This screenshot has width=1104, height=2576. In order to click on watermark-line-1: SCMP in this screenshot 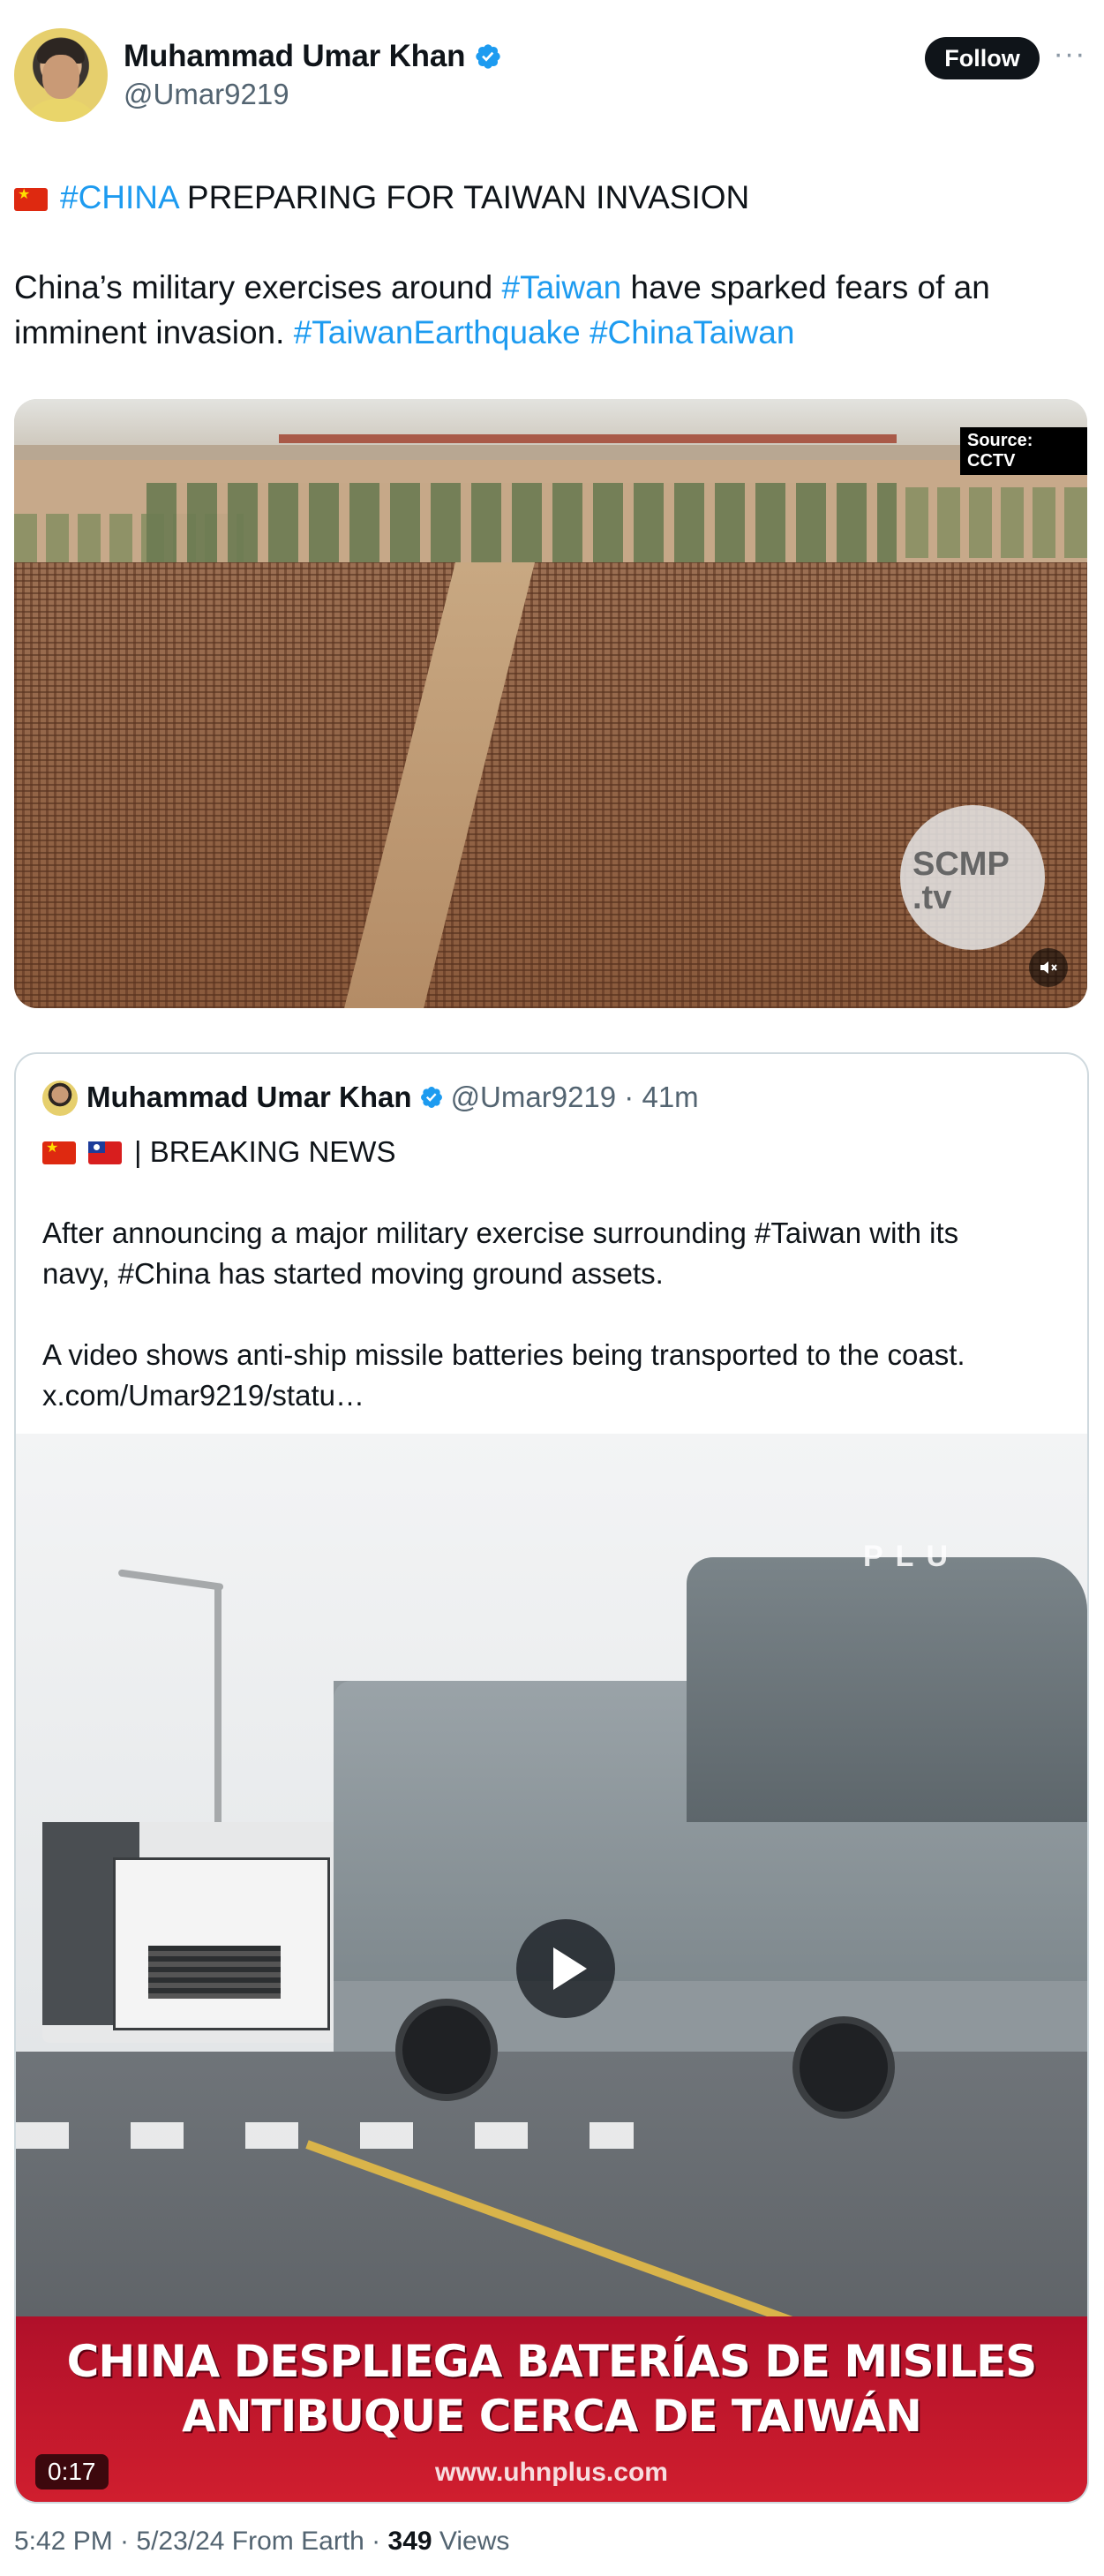, I will do `click(961, 865)`.